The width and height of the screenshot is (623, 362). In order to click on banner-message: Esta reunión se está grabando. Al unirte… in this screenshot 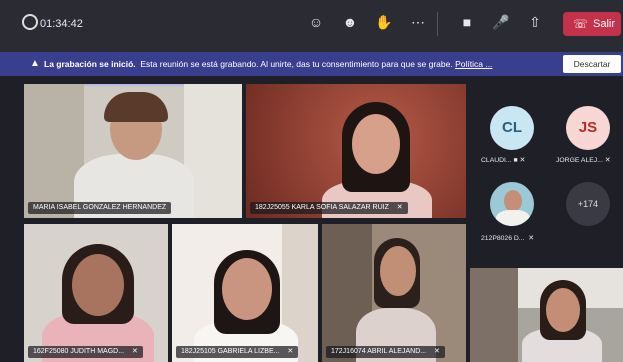, I will do `click(296, 64)`.